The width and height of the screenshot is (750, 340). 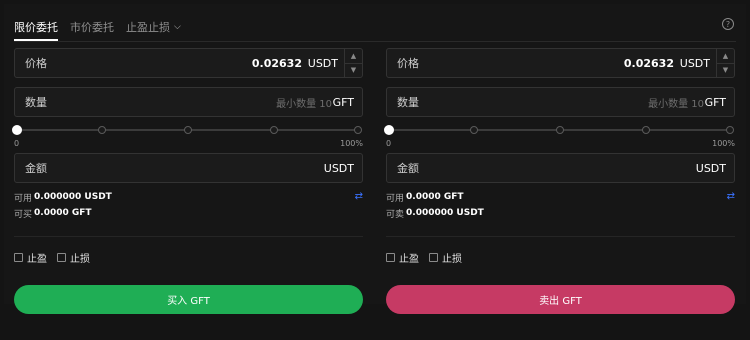 I want to click on tab-market-order: 市价委托, so click(x=92, y=27).